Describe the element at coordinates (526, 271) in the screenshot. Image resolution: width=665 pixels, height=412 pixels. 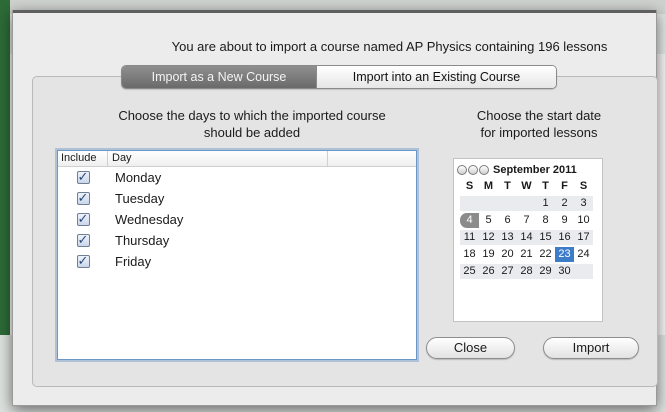
I see `calendar-day: 28` at that location.